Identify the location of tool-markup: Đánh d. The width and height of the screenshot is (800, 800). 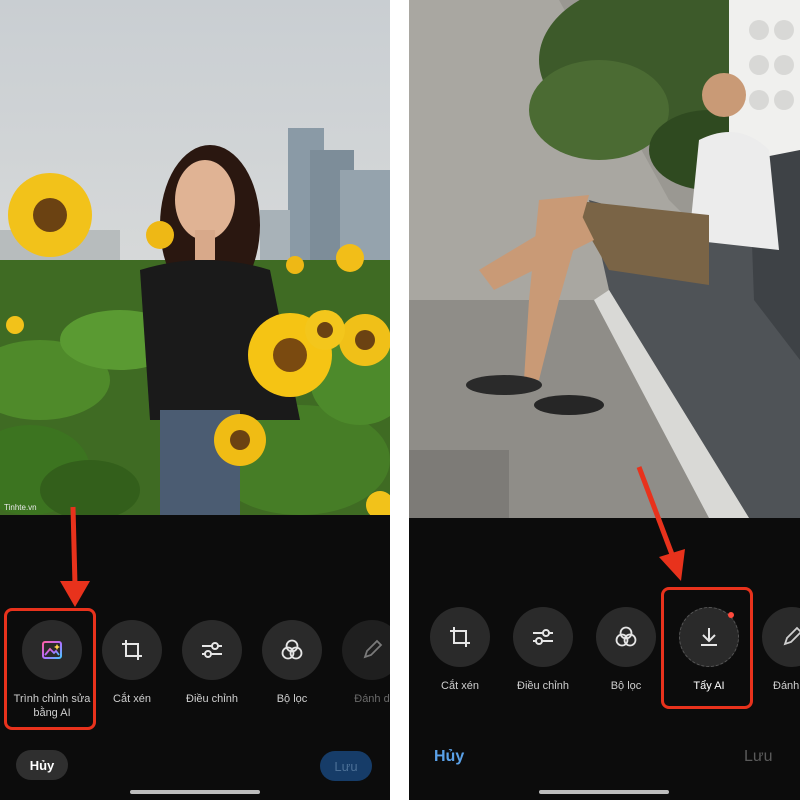
(359, 663).